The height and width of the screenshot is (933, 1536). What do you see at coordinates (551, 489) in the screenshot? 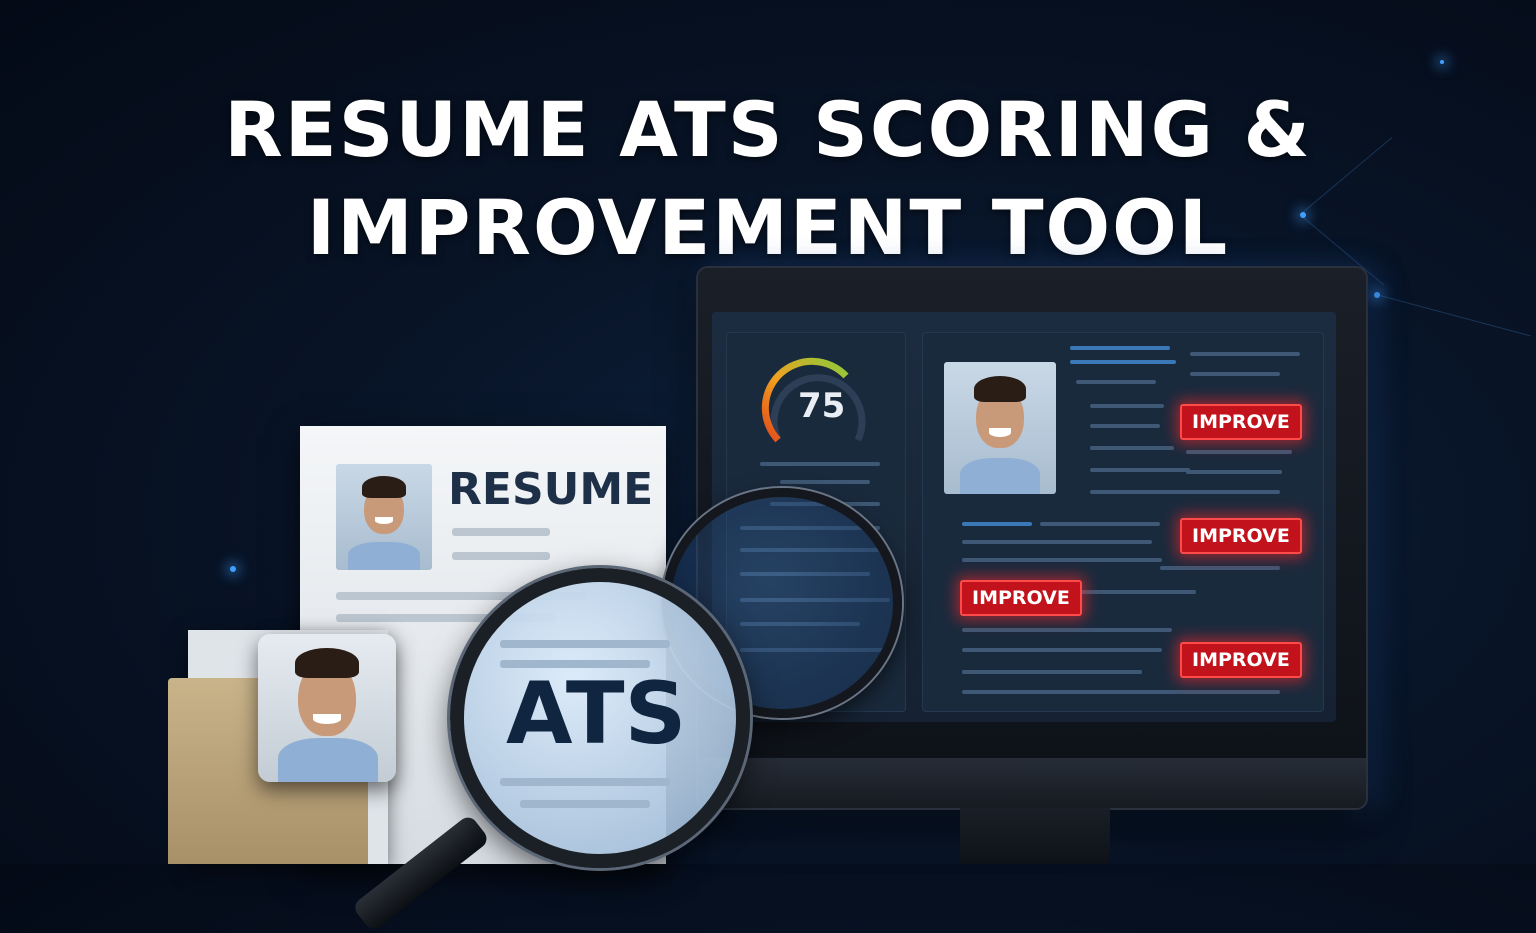
I see `resume-heading: RESUME` at bounding box center [551, 489].